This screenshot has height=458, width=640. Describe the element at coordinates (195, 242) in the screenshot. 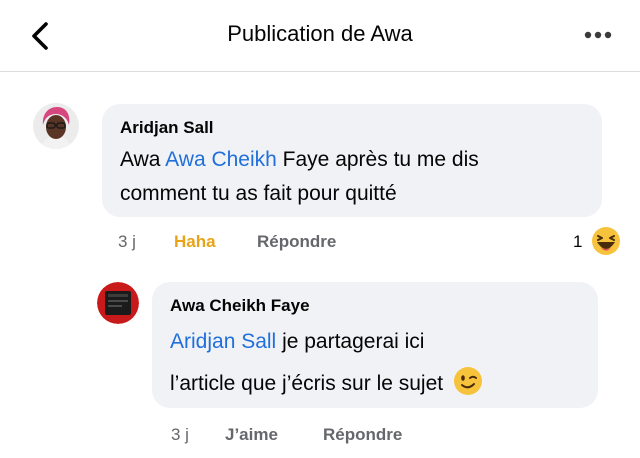

I see `reaction-button: Haha` at that location.